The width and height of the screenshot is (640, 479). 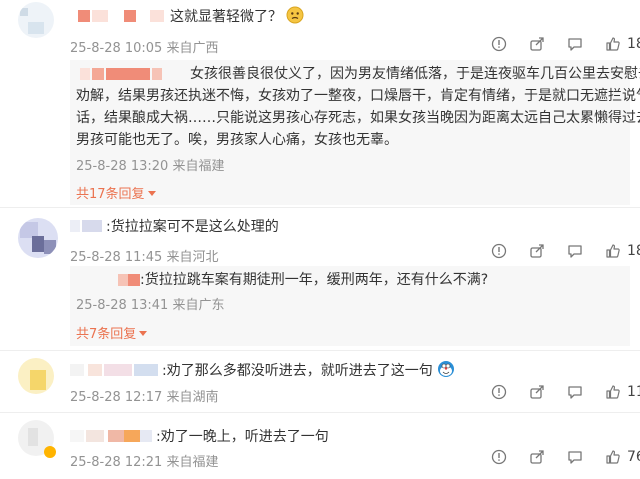 What do you see at coordinates (112, 332) in the screenshot?
I see `more-replies-link: 共7条回复` at bounding box center [112, 332].